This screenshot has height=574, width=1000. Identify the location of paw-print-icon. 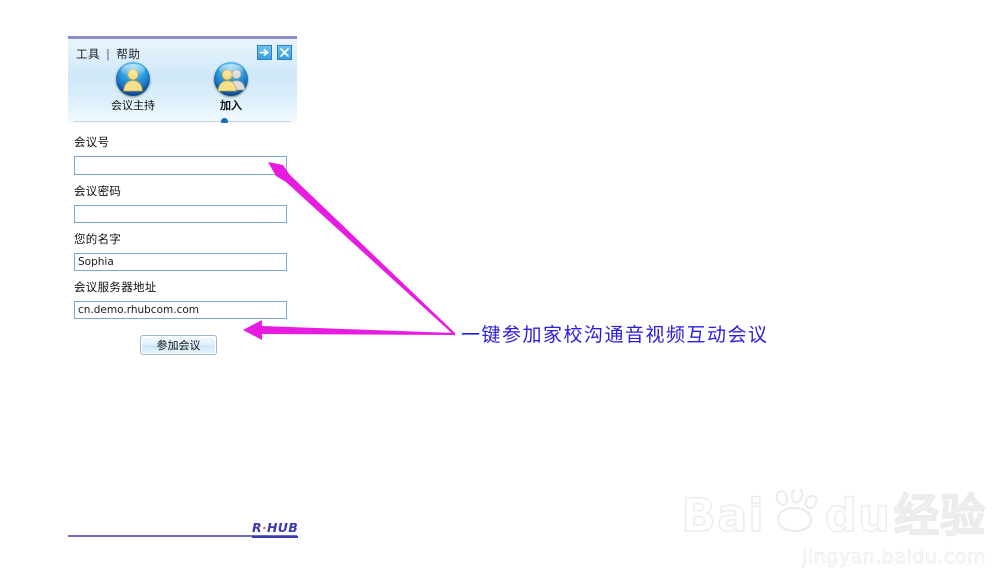
(795, 514).